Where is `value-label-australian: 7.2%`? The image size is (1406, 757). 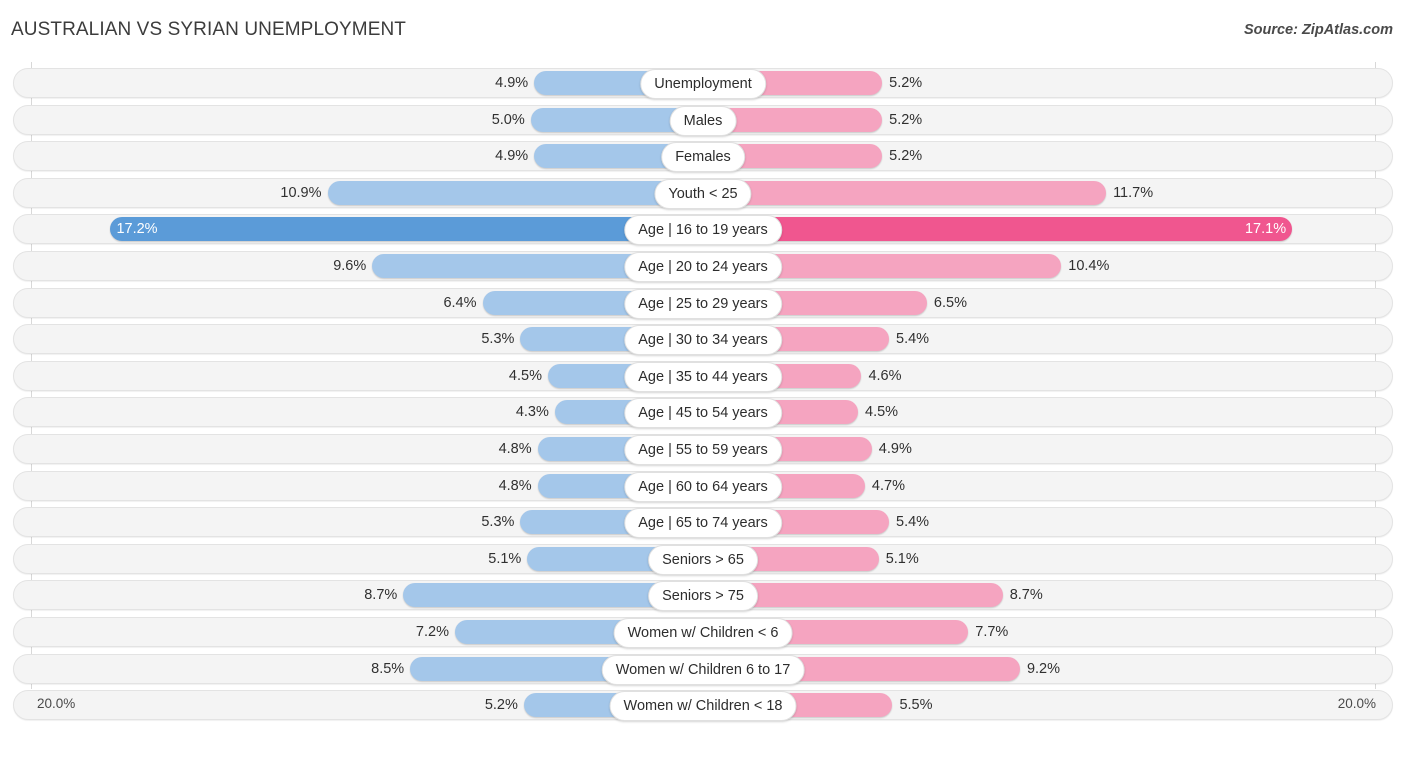
value-label-australian: 7.2% is located at coordinates (432, 631).